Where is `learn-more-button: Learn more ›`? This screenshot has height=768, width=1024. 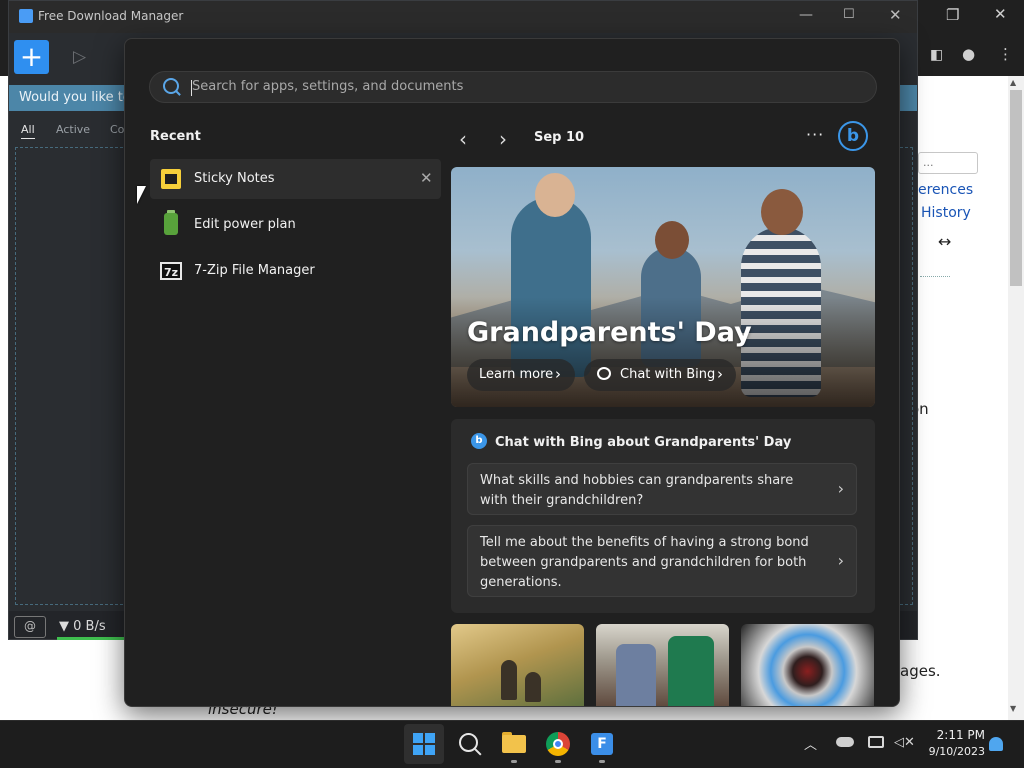
learn-more-button: Learn more › is located at coordinates (521, 375).